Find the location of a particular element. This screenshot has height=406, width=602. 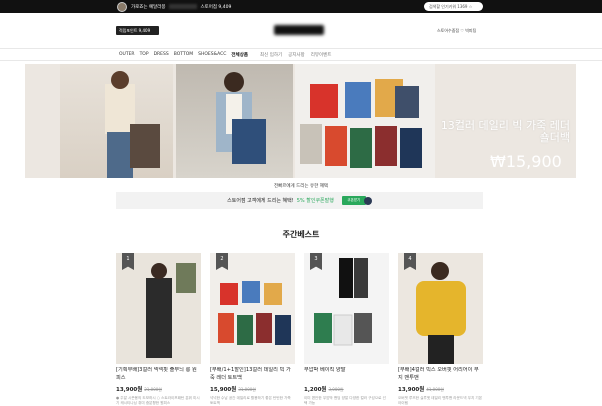

product-price: 13,900원 41,000원 is located at coordinates (421, 390).